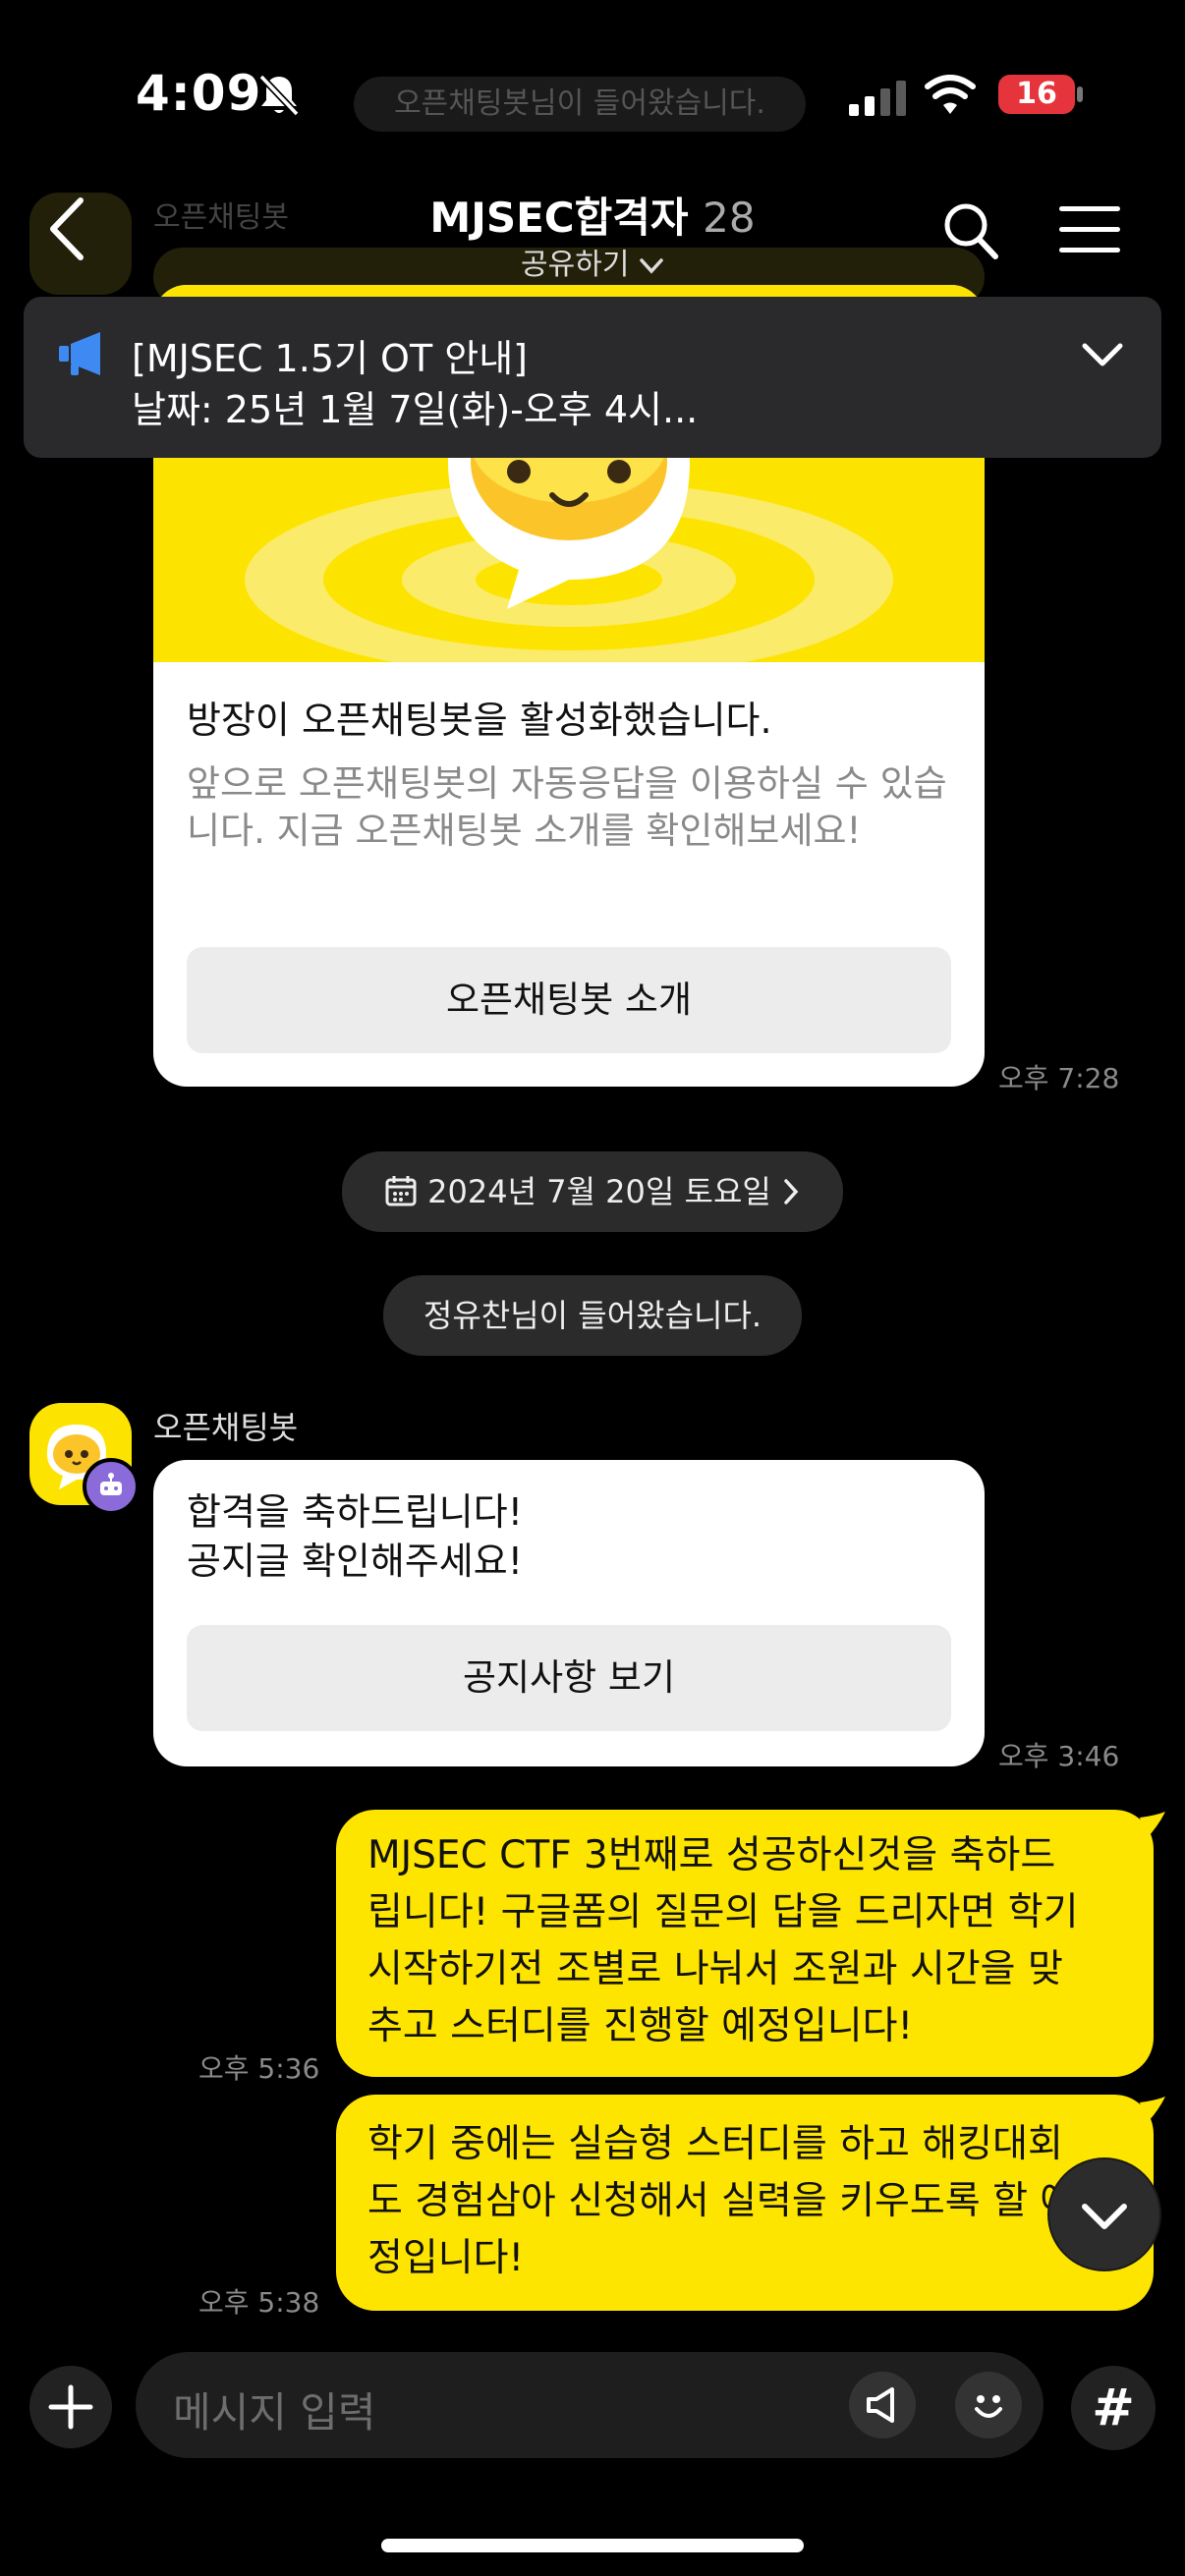 The width and height of the screenshot is (1185, 2576). I want to click on message-time: 오후 5:38, so click(259, 2302).